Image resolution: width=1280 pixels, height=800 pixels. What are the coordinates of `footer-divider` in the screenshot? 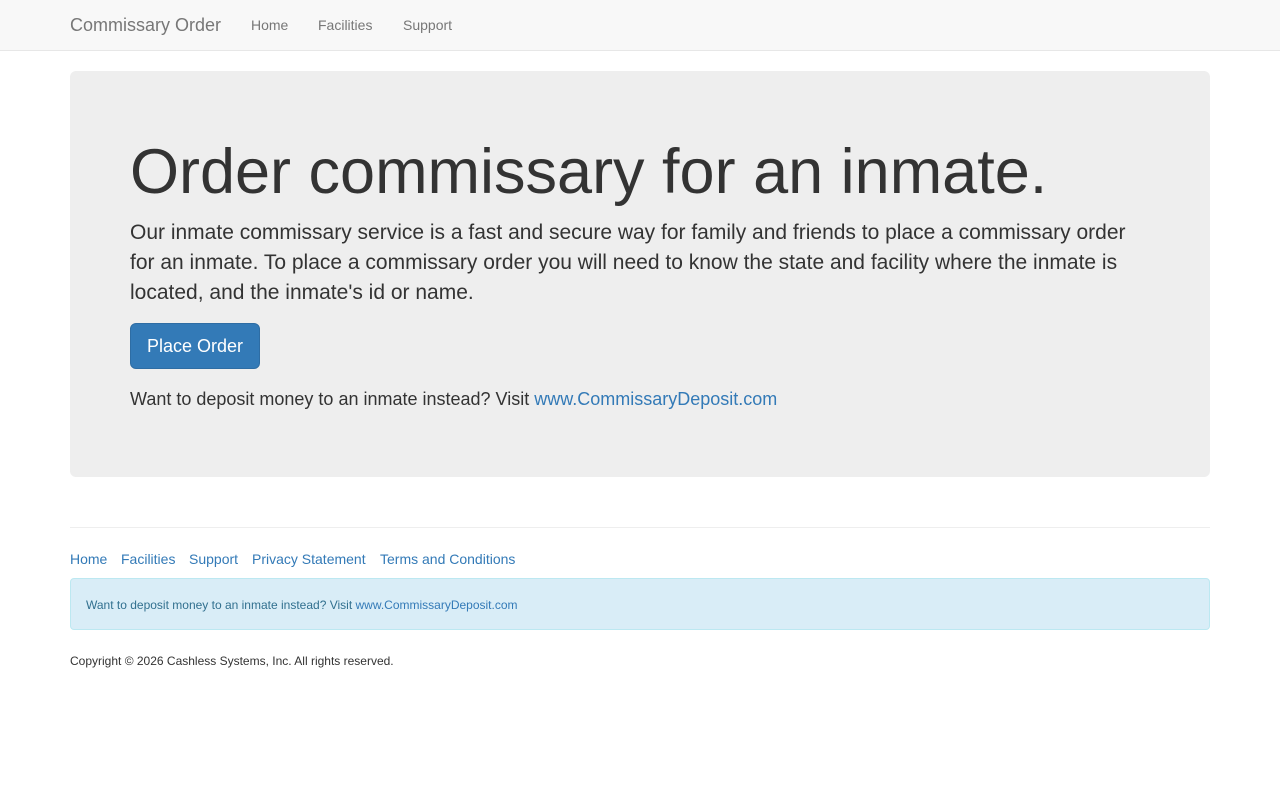 It's located at (640, 527).